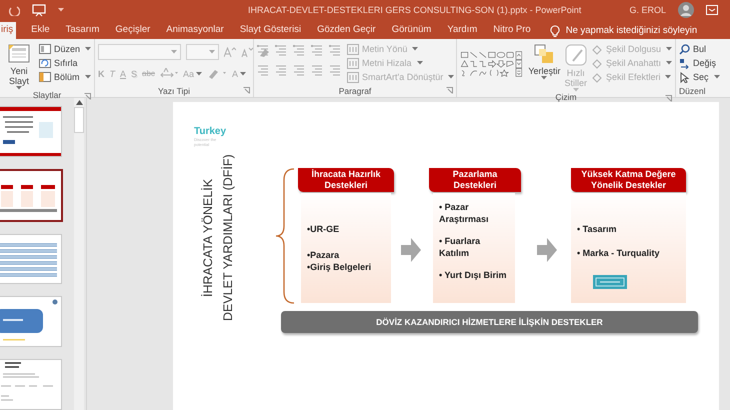 The image size is (730, 410). What do you see at coordinates (47, 95) in the screenshot?
I see `group-label: Slaytlar` at bounding box center [47, 95].